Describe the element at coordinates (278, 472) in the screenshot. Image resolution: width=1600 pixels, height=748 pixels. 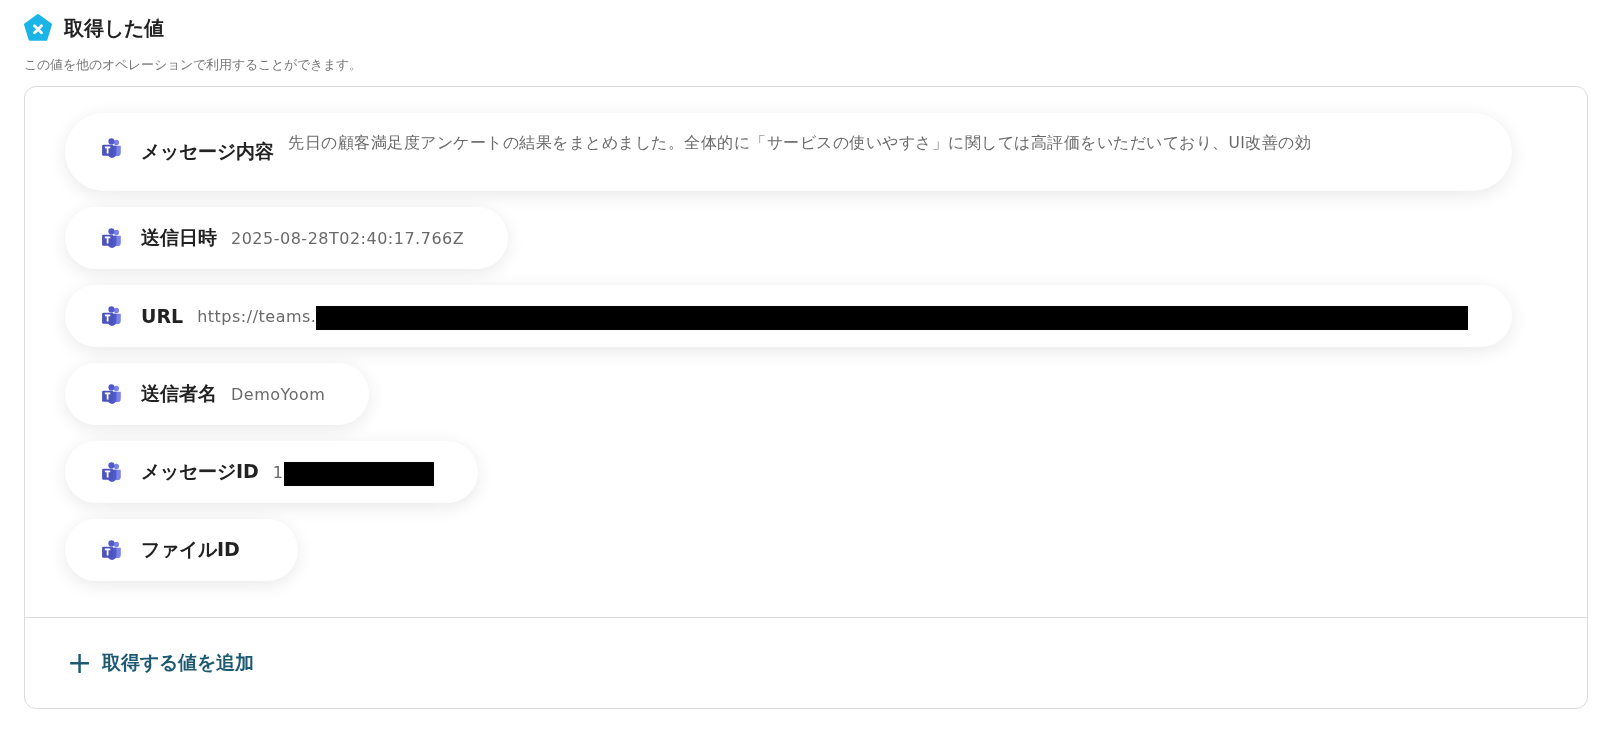
I see `value-text: 1` at that location.